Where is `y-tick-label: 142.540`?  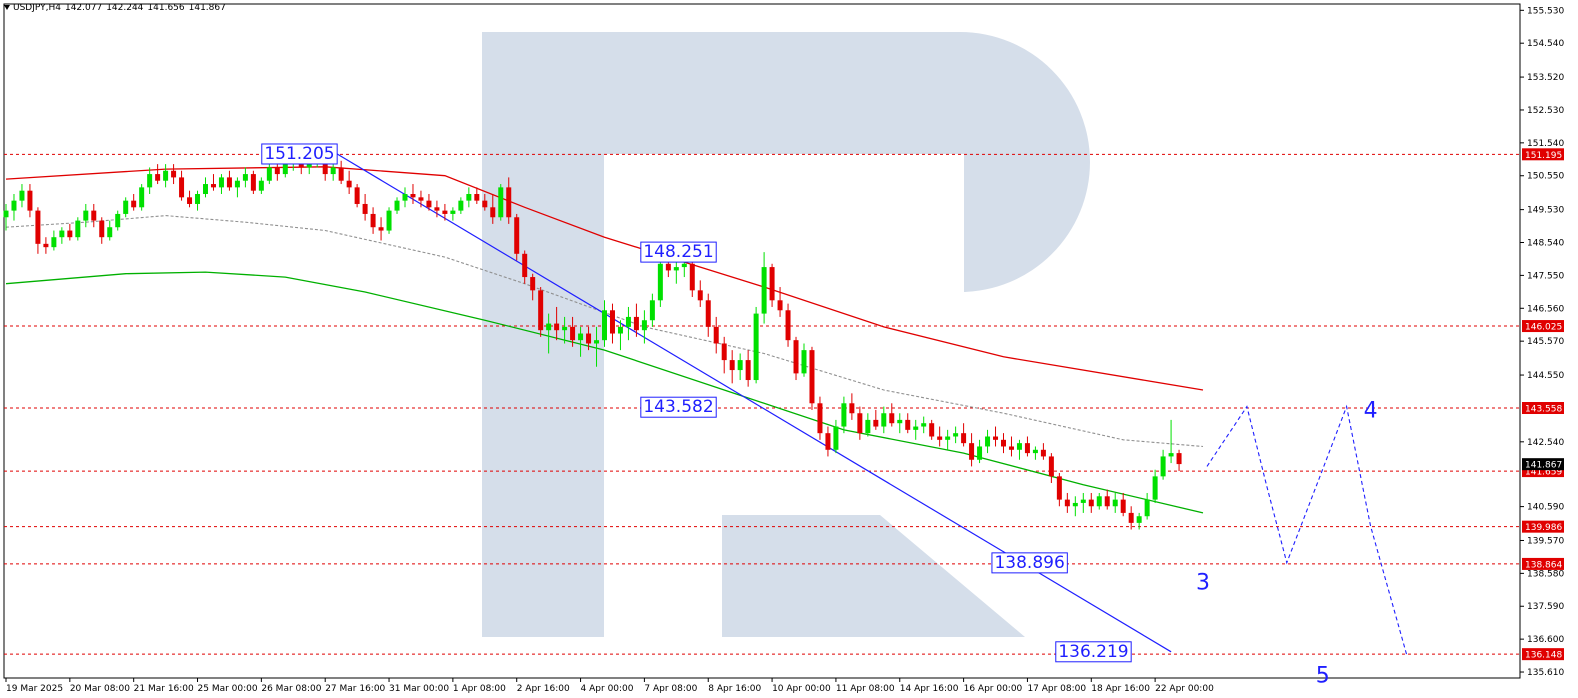
y-tick-label: 142.540 is located at coordinates (1545, 443).